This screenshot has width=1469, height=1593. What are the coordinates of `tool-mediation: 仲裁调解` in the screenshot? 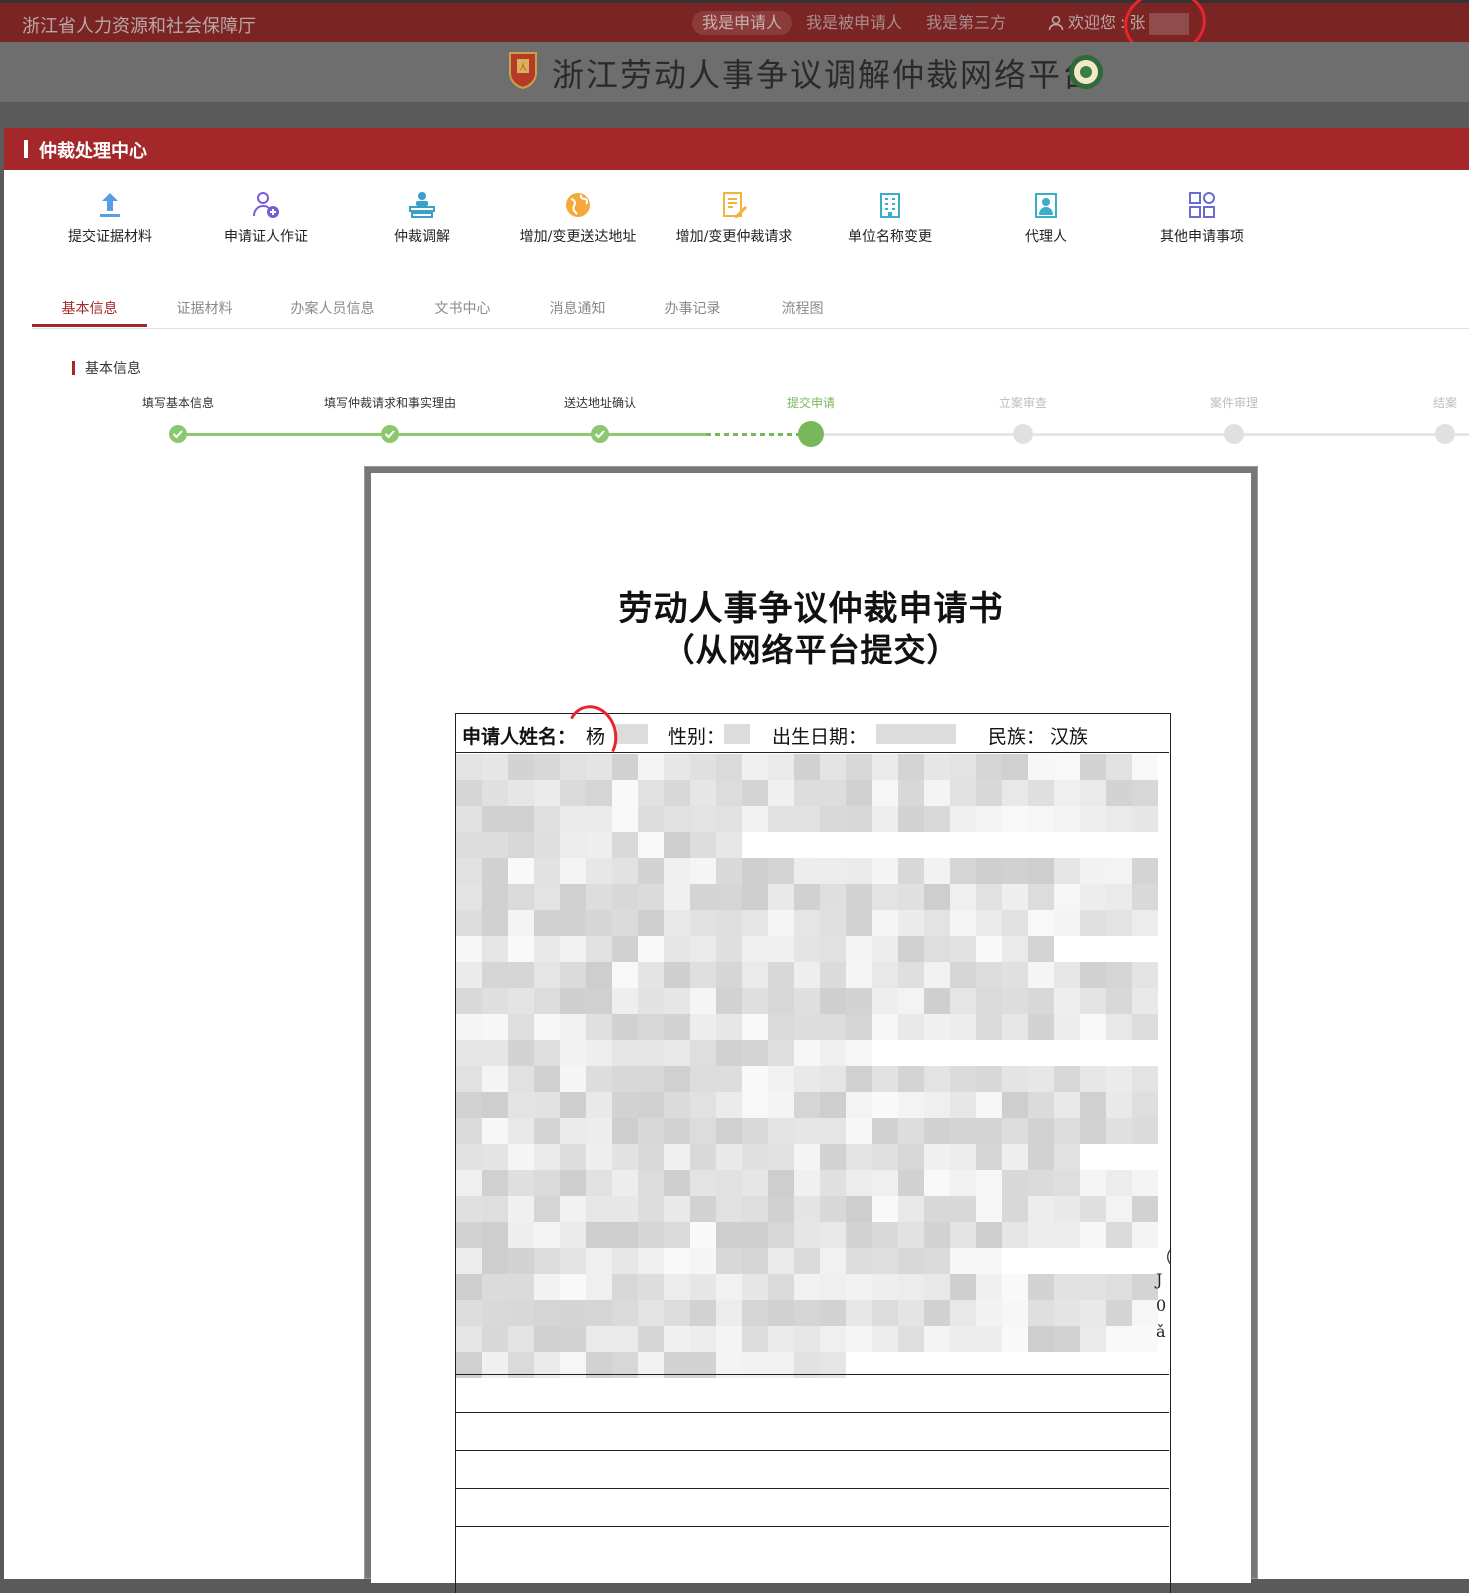 It's located at (422, 218).